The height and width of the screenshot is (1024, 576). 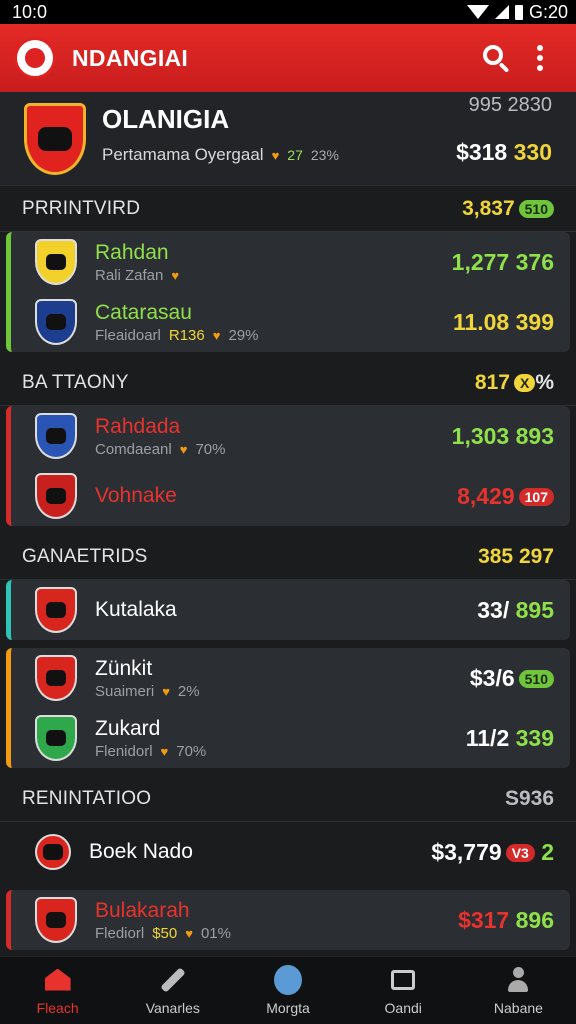 I want to click on section-badge: 510, so click(x=536, y=208).